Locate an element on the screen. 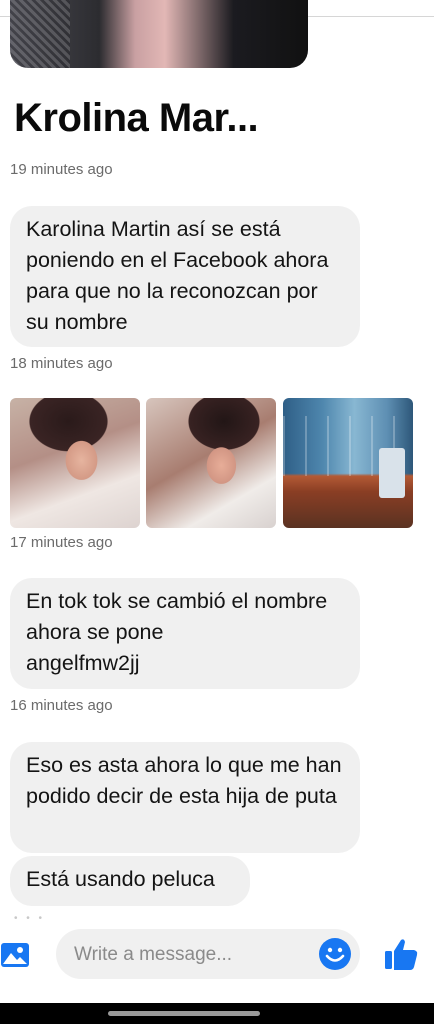 The image size is (434, 1024). message-timestamp: 16 minutes ago is located at coordinates (61, 705).